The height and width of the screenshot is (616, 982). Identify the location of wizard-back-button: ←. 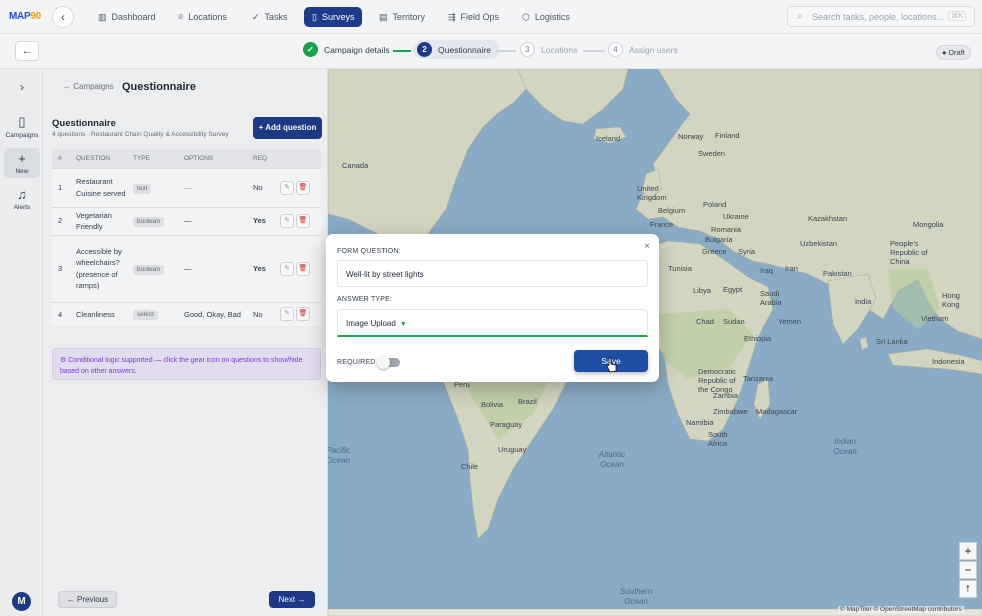
(27, 51).